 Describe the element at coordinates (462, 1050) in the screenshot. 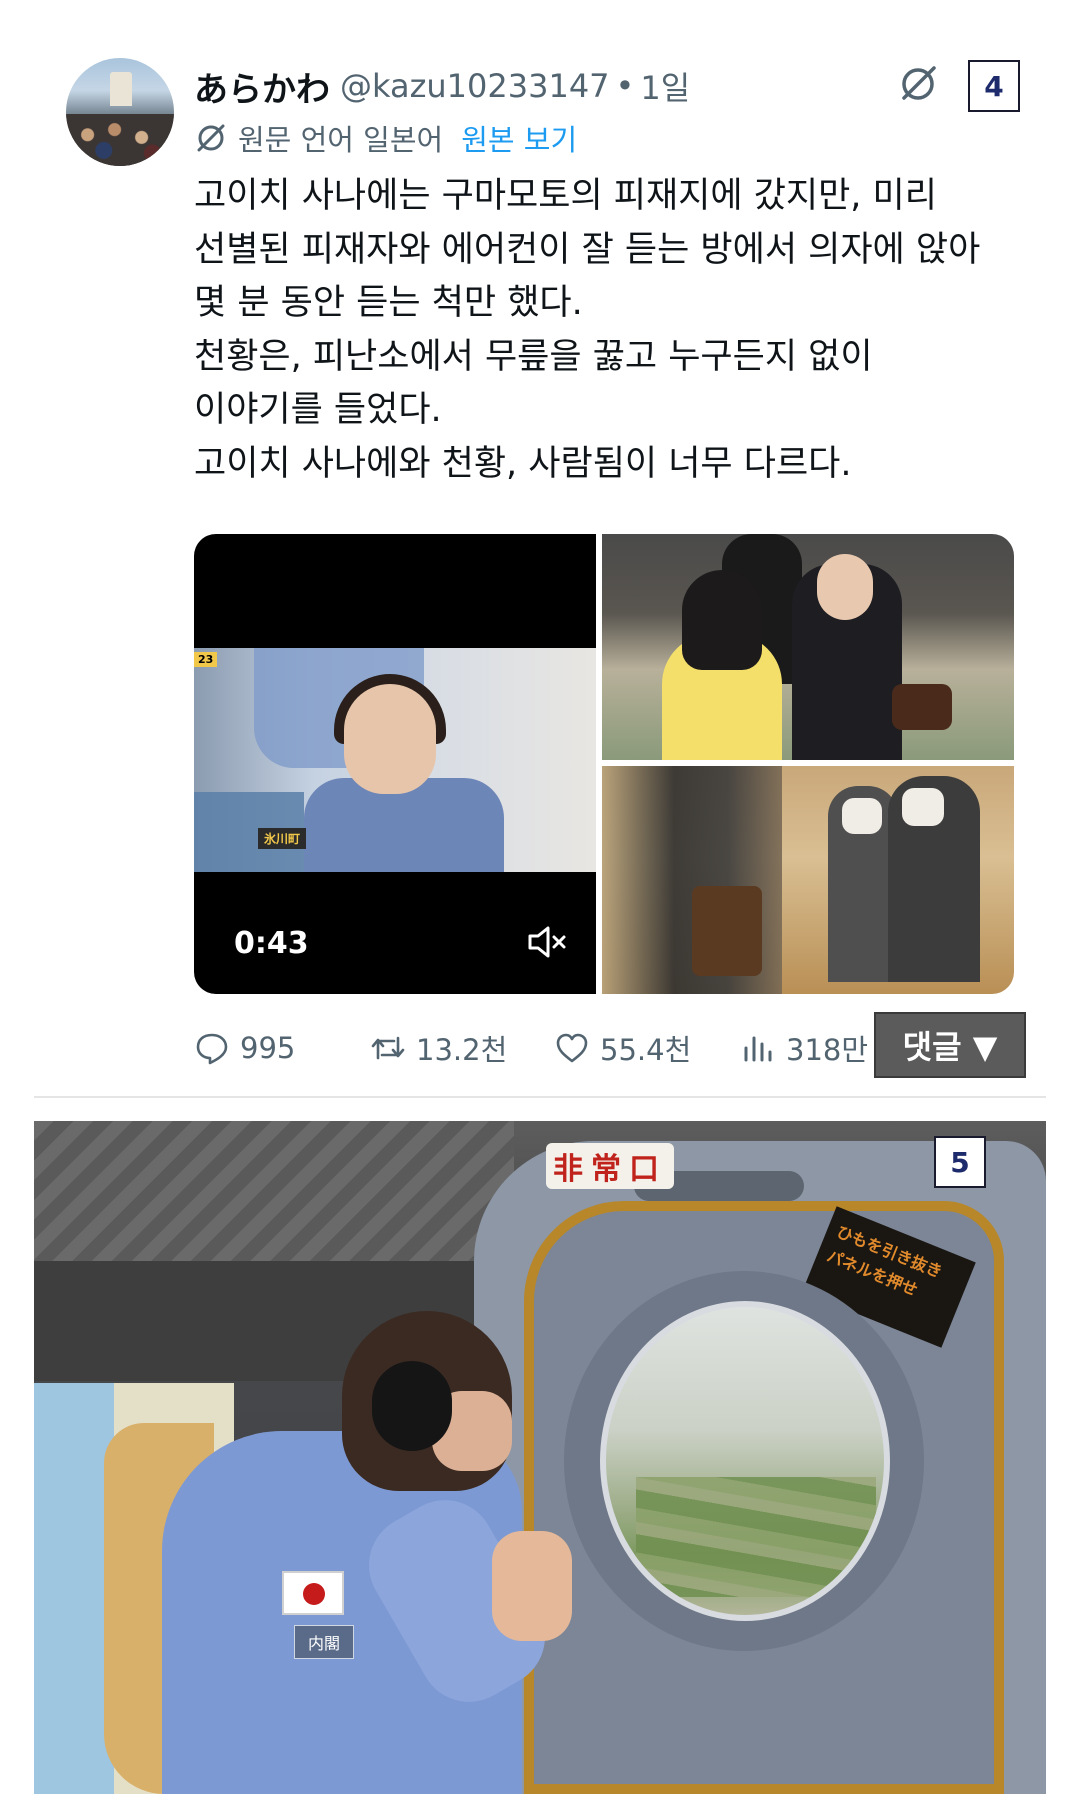

I see `retweet-count: 13.2천` at that location.